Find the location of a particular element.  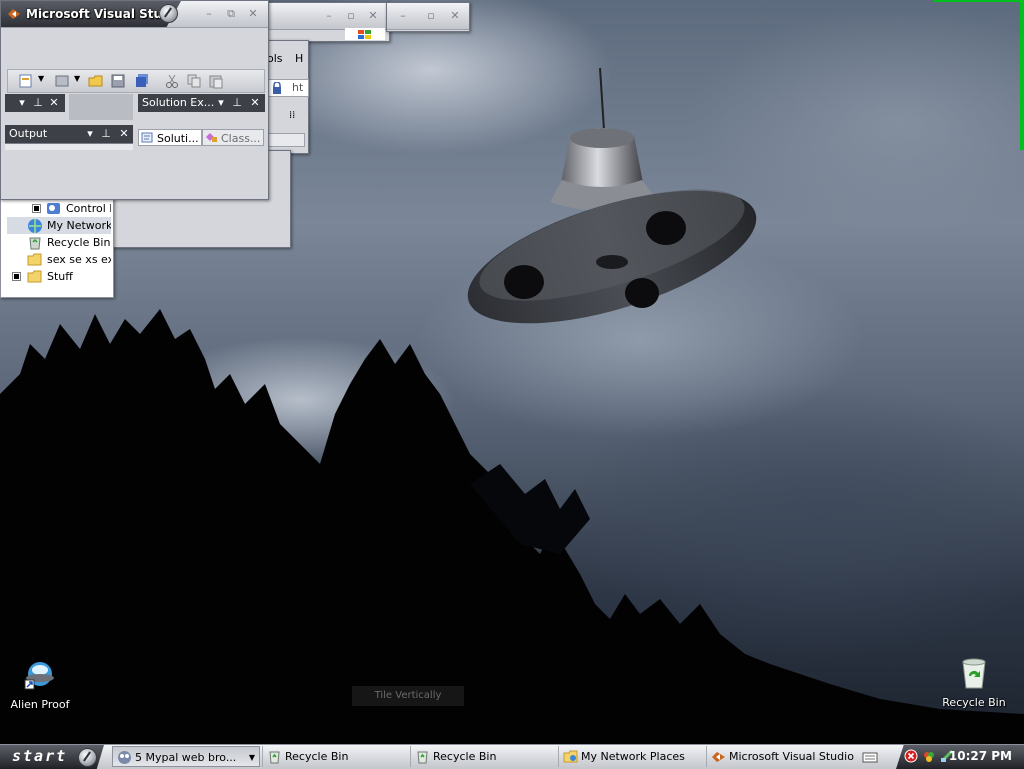

third-window: – ▫ ✕ is located at coordinates (428, 17).